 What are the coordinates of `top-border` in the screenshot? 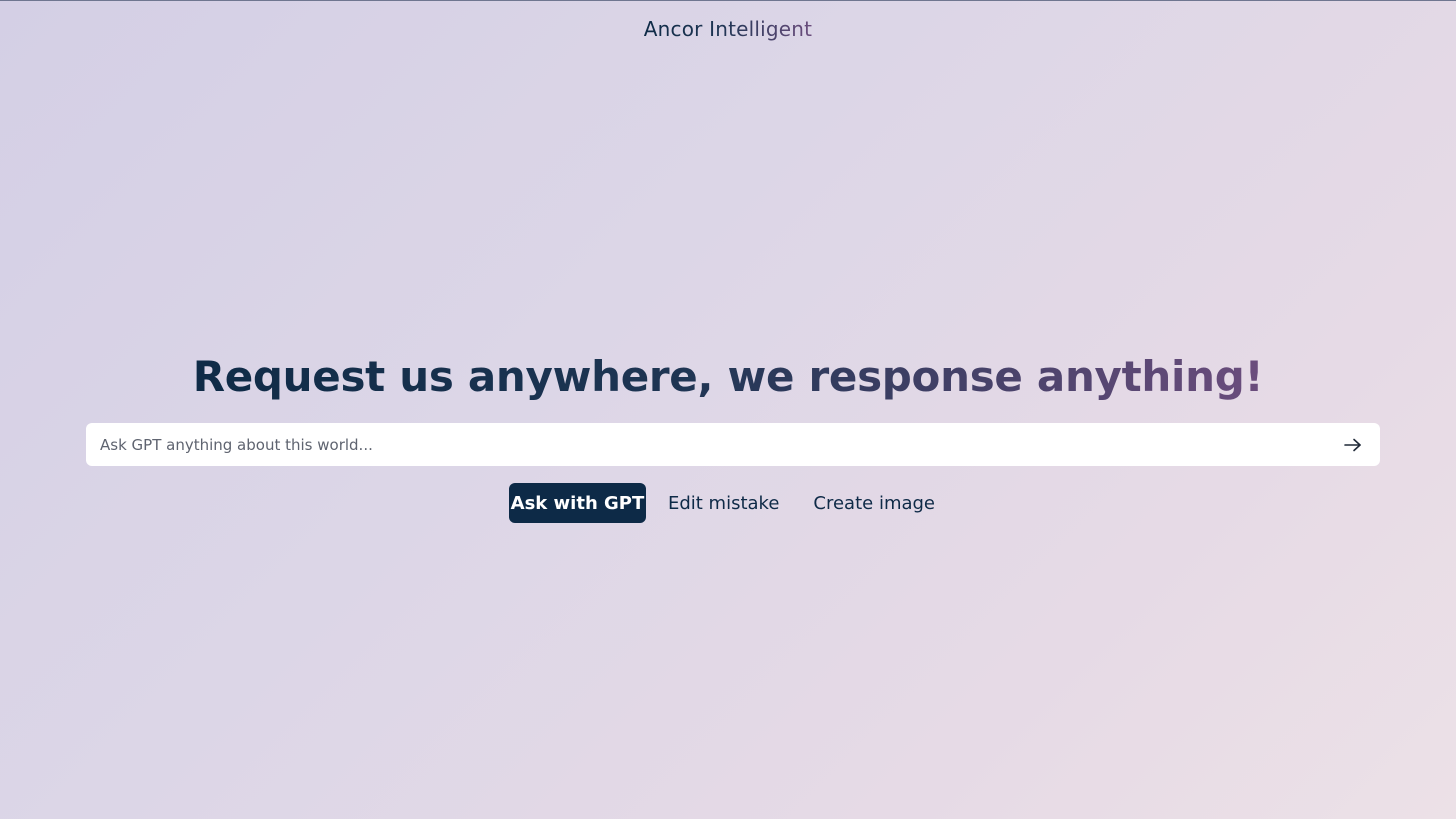 It's located at (728, 0).